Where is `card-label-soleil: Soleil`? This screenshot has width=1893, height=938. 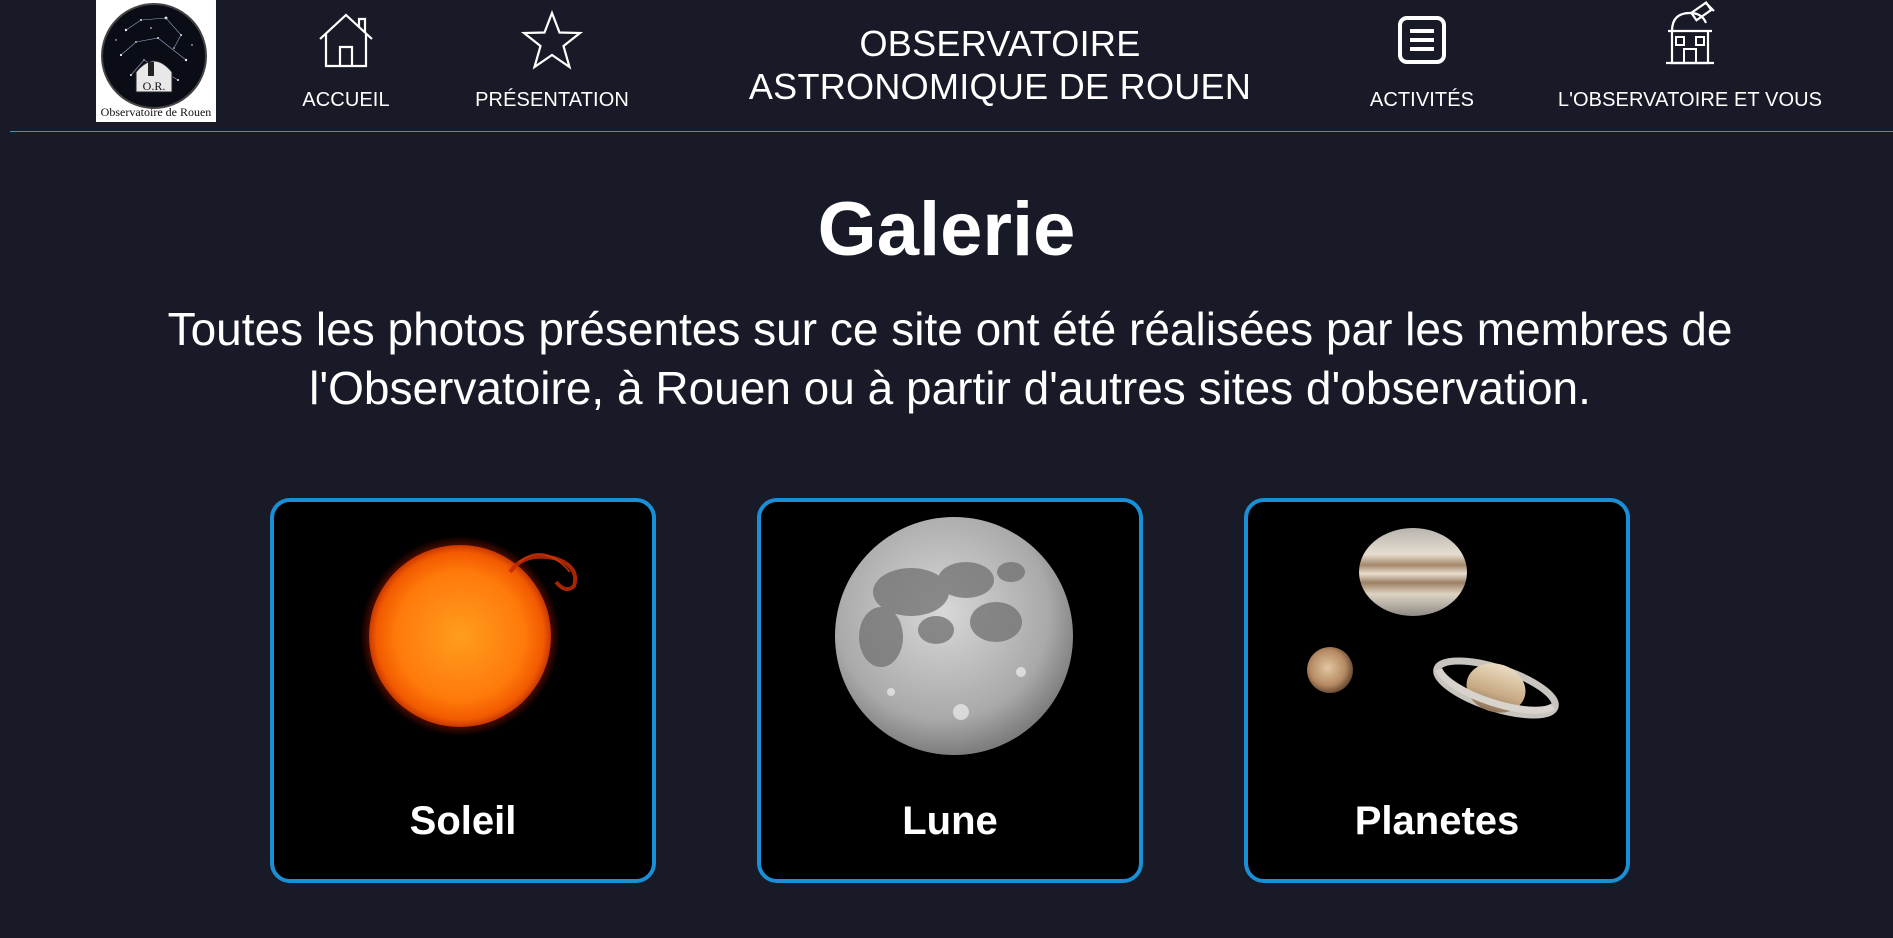 card-label-soleil: Soleil is located at coordinates (463, 821).